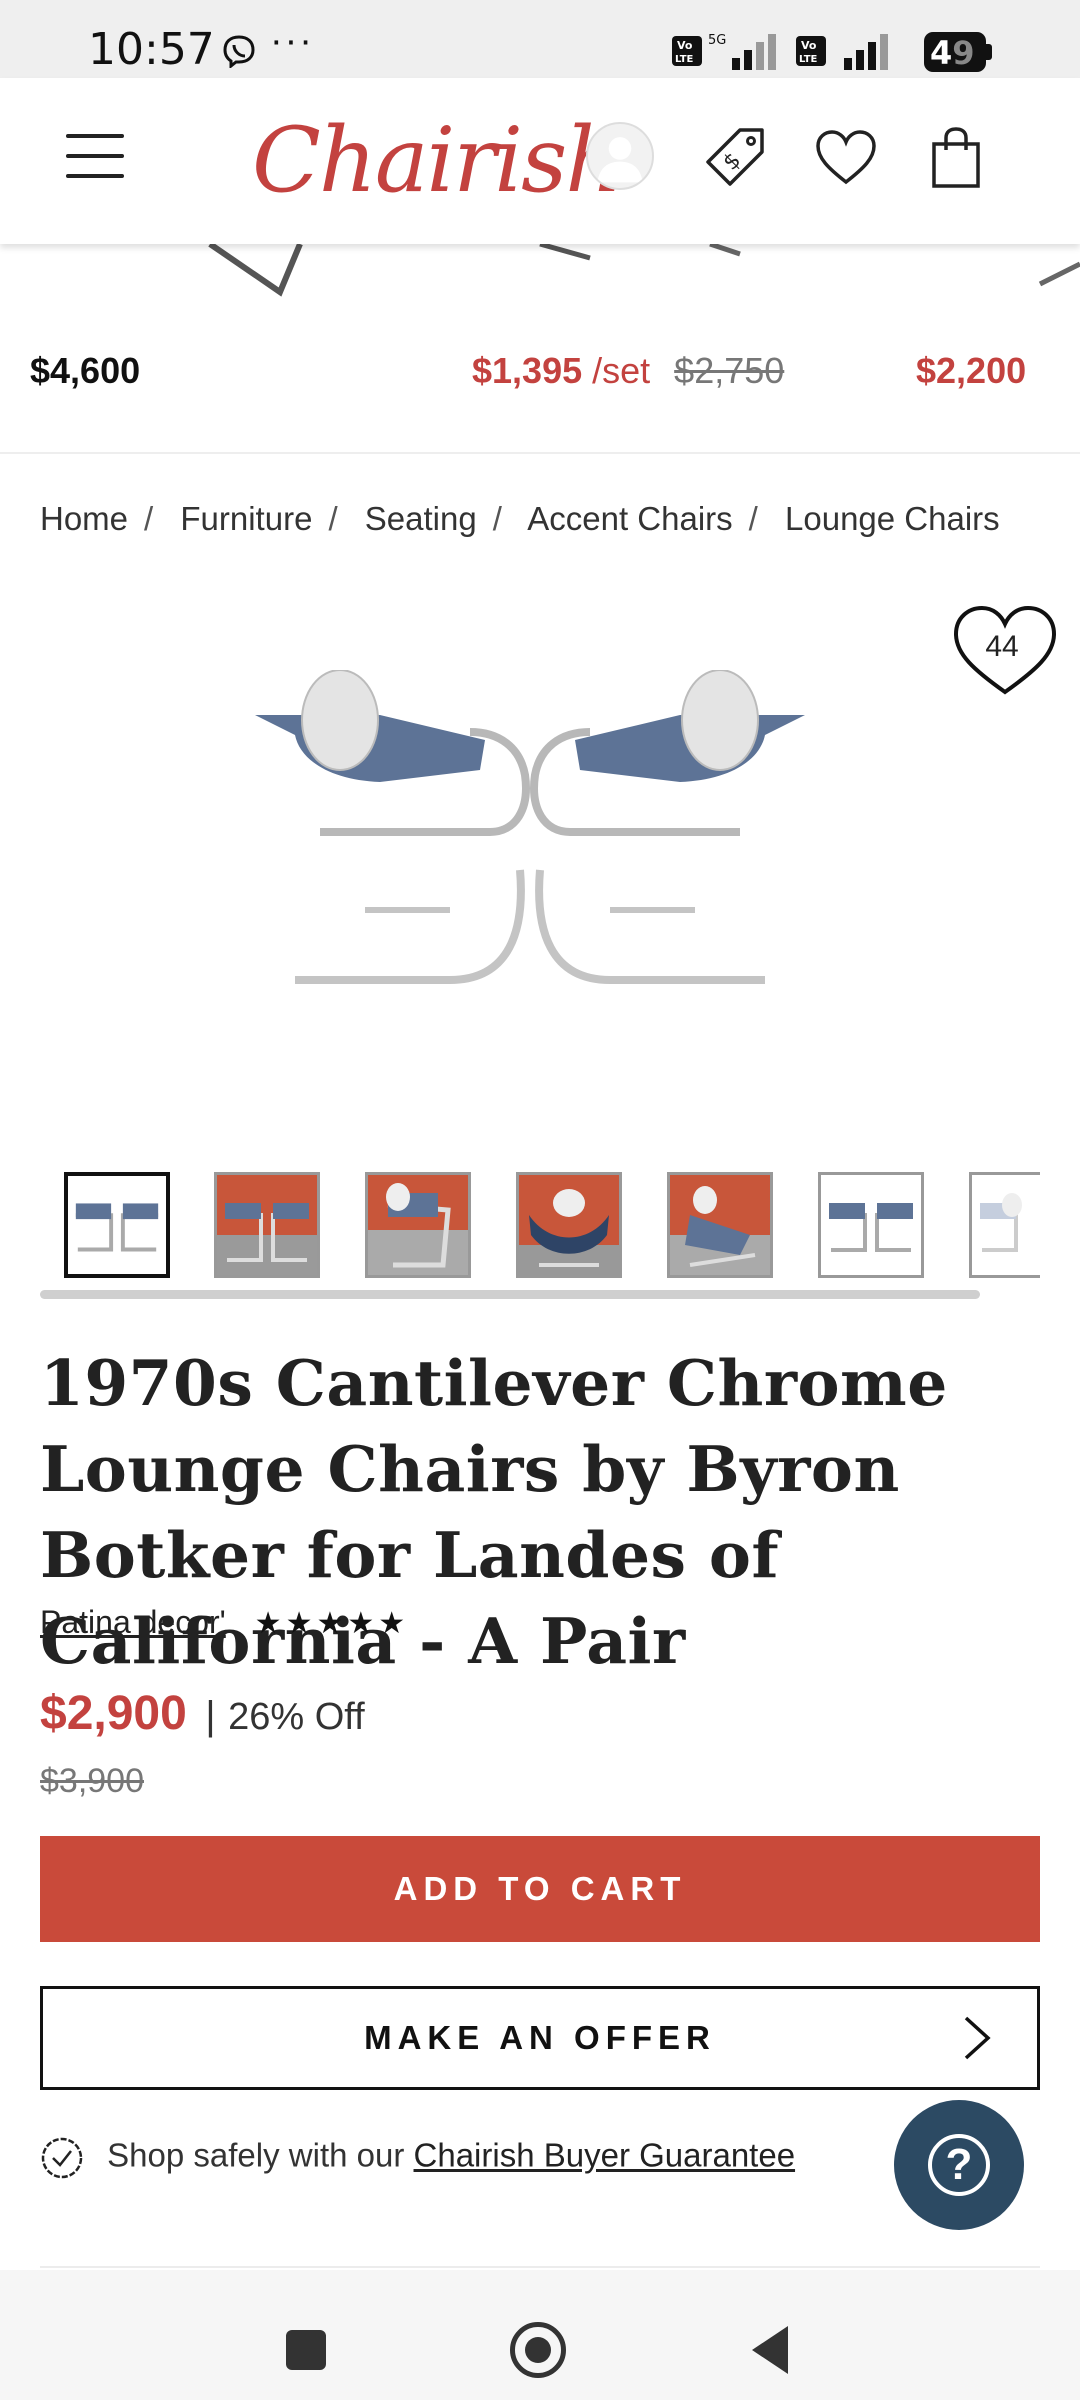  I want to click on favorite-count: 44, so click(1002, 646).